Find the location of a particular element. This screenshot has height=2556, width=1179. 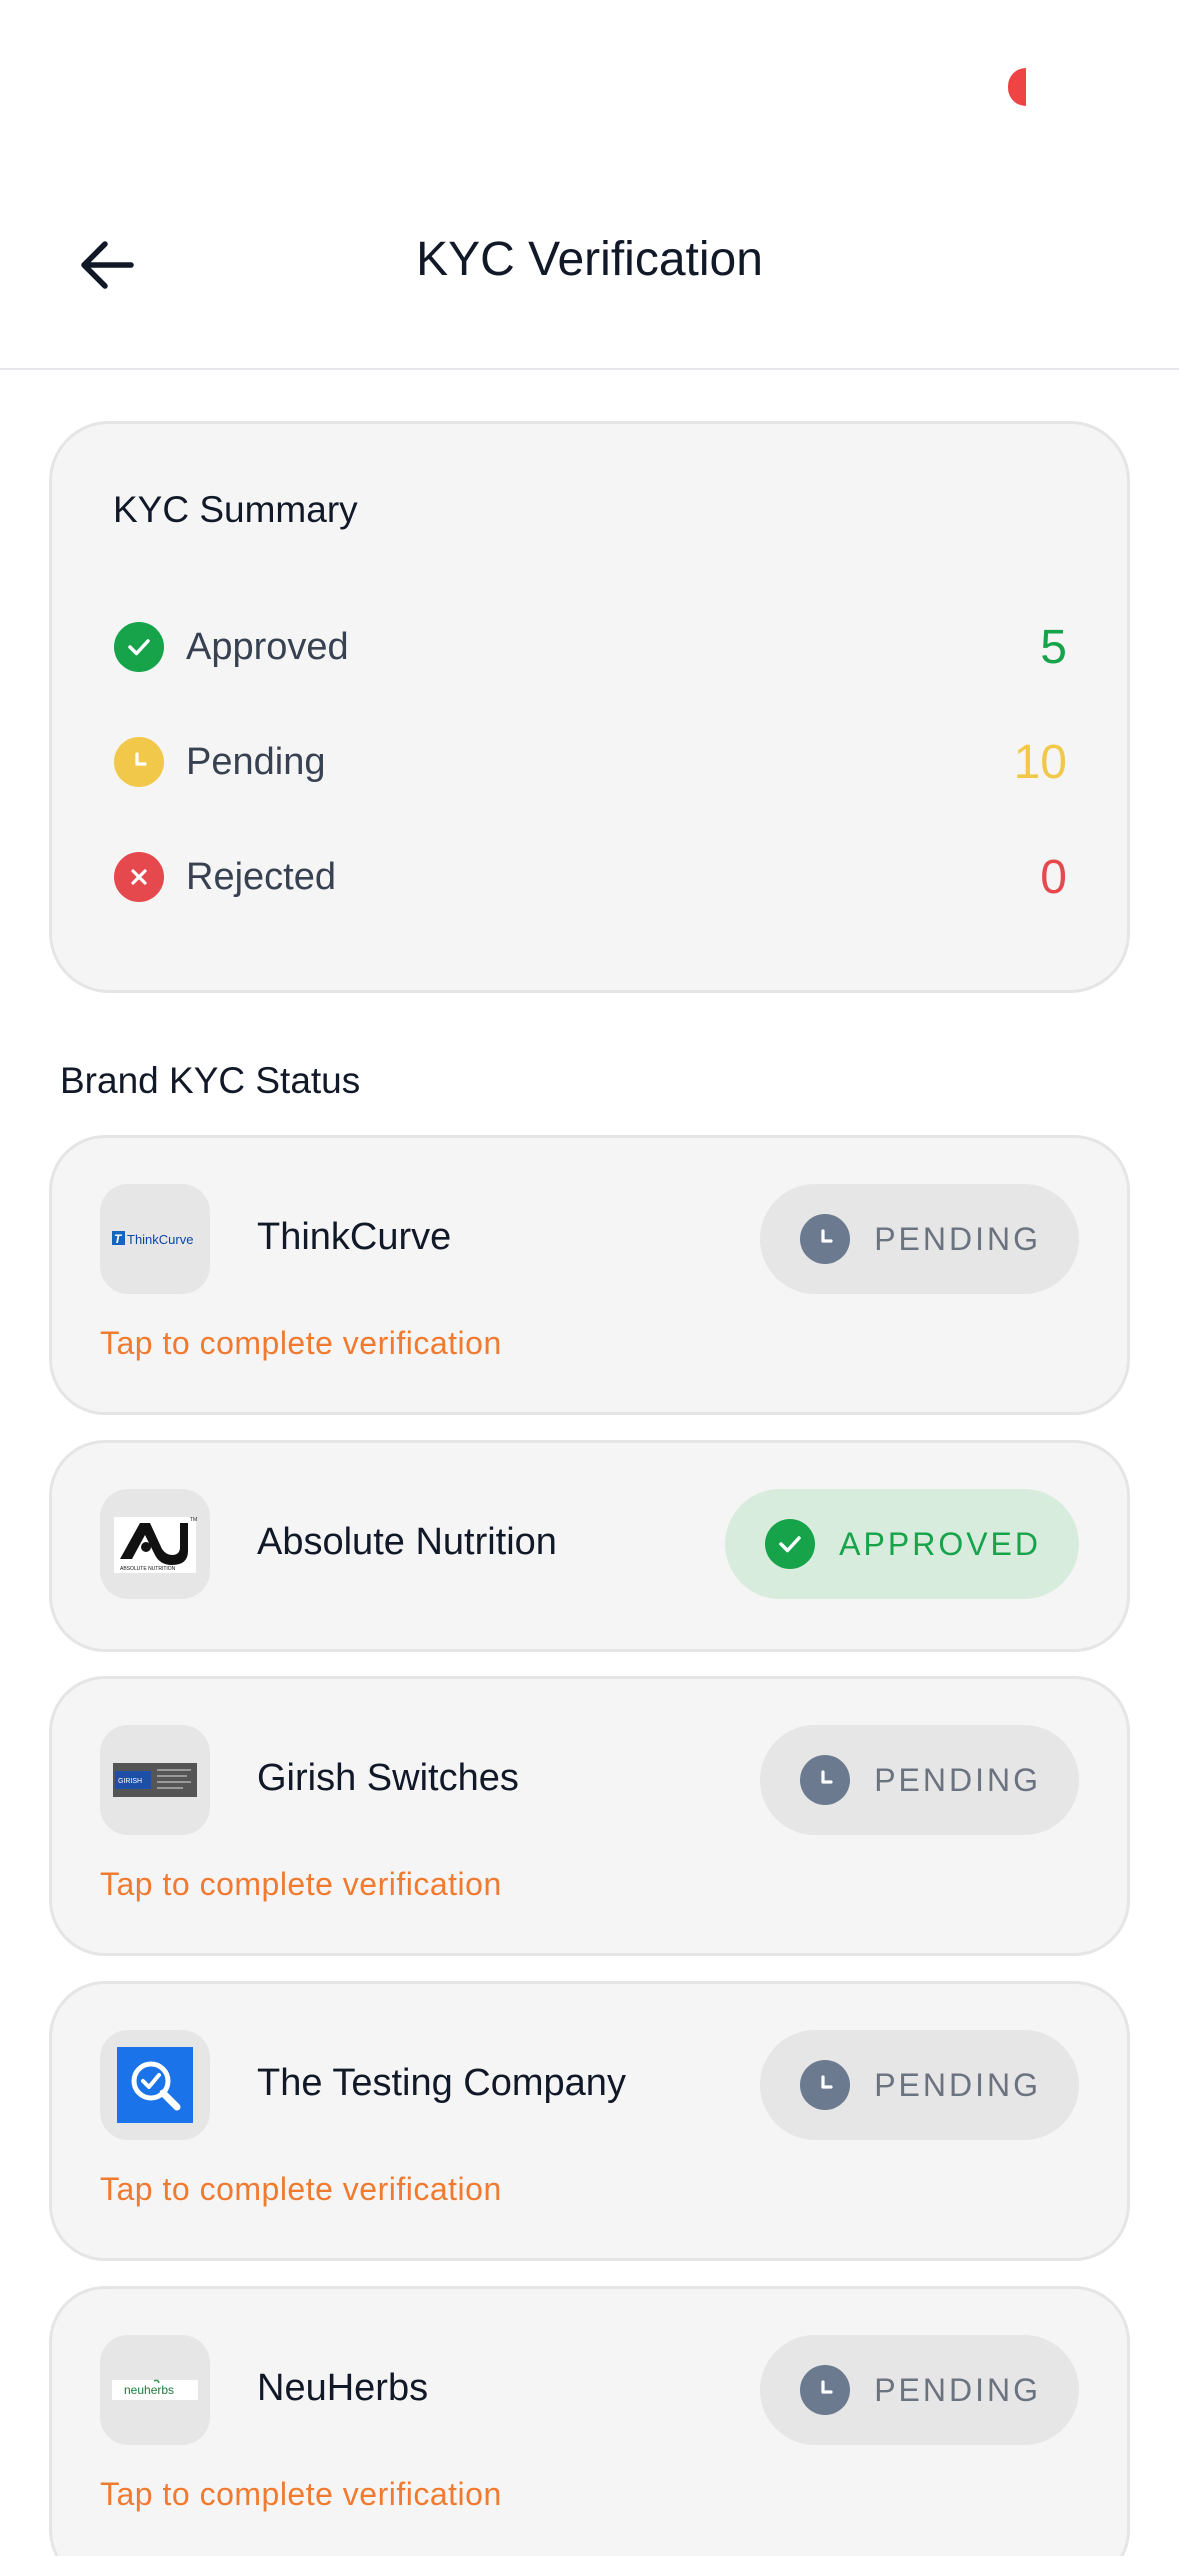

brand-logo: ABSOLUTE NUTRITION TM is located at coordinates (155, 1544).